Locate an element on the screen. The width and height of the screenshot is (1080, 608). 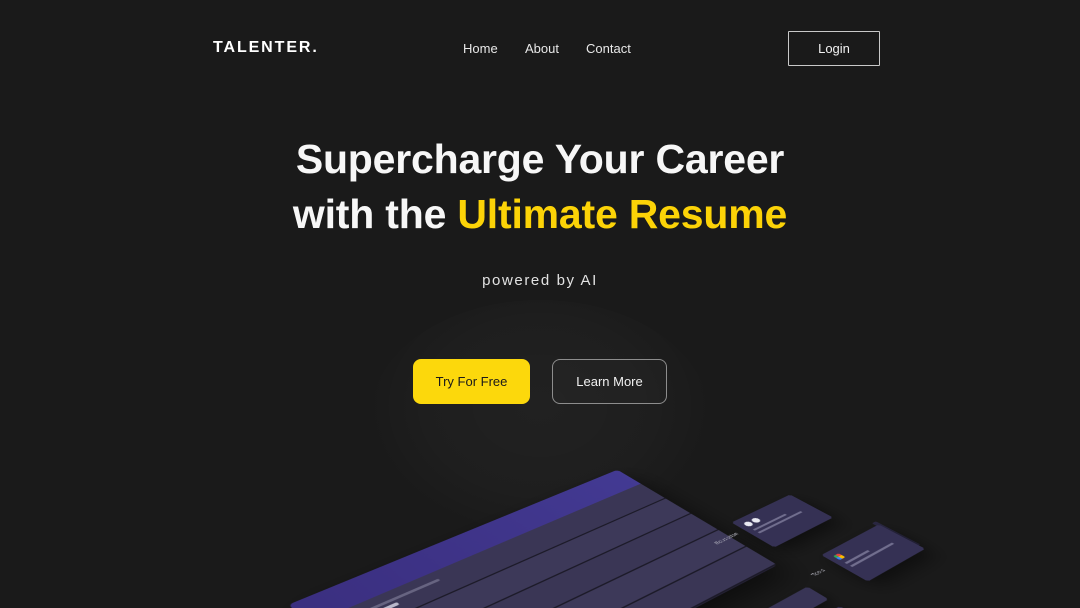
row-line-bold is located at coordinates (379, 605).